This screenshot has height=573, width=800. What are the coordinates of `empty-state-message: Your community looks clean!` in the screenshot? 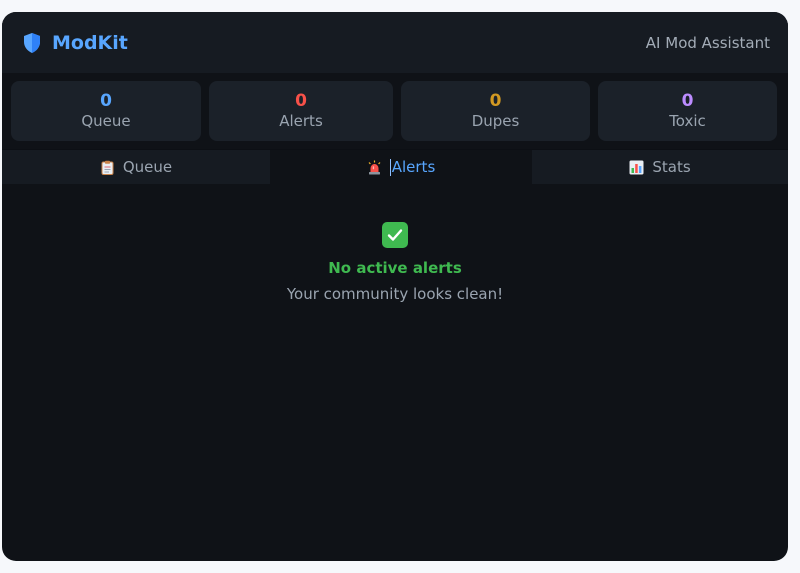 It's located at (395, 294).